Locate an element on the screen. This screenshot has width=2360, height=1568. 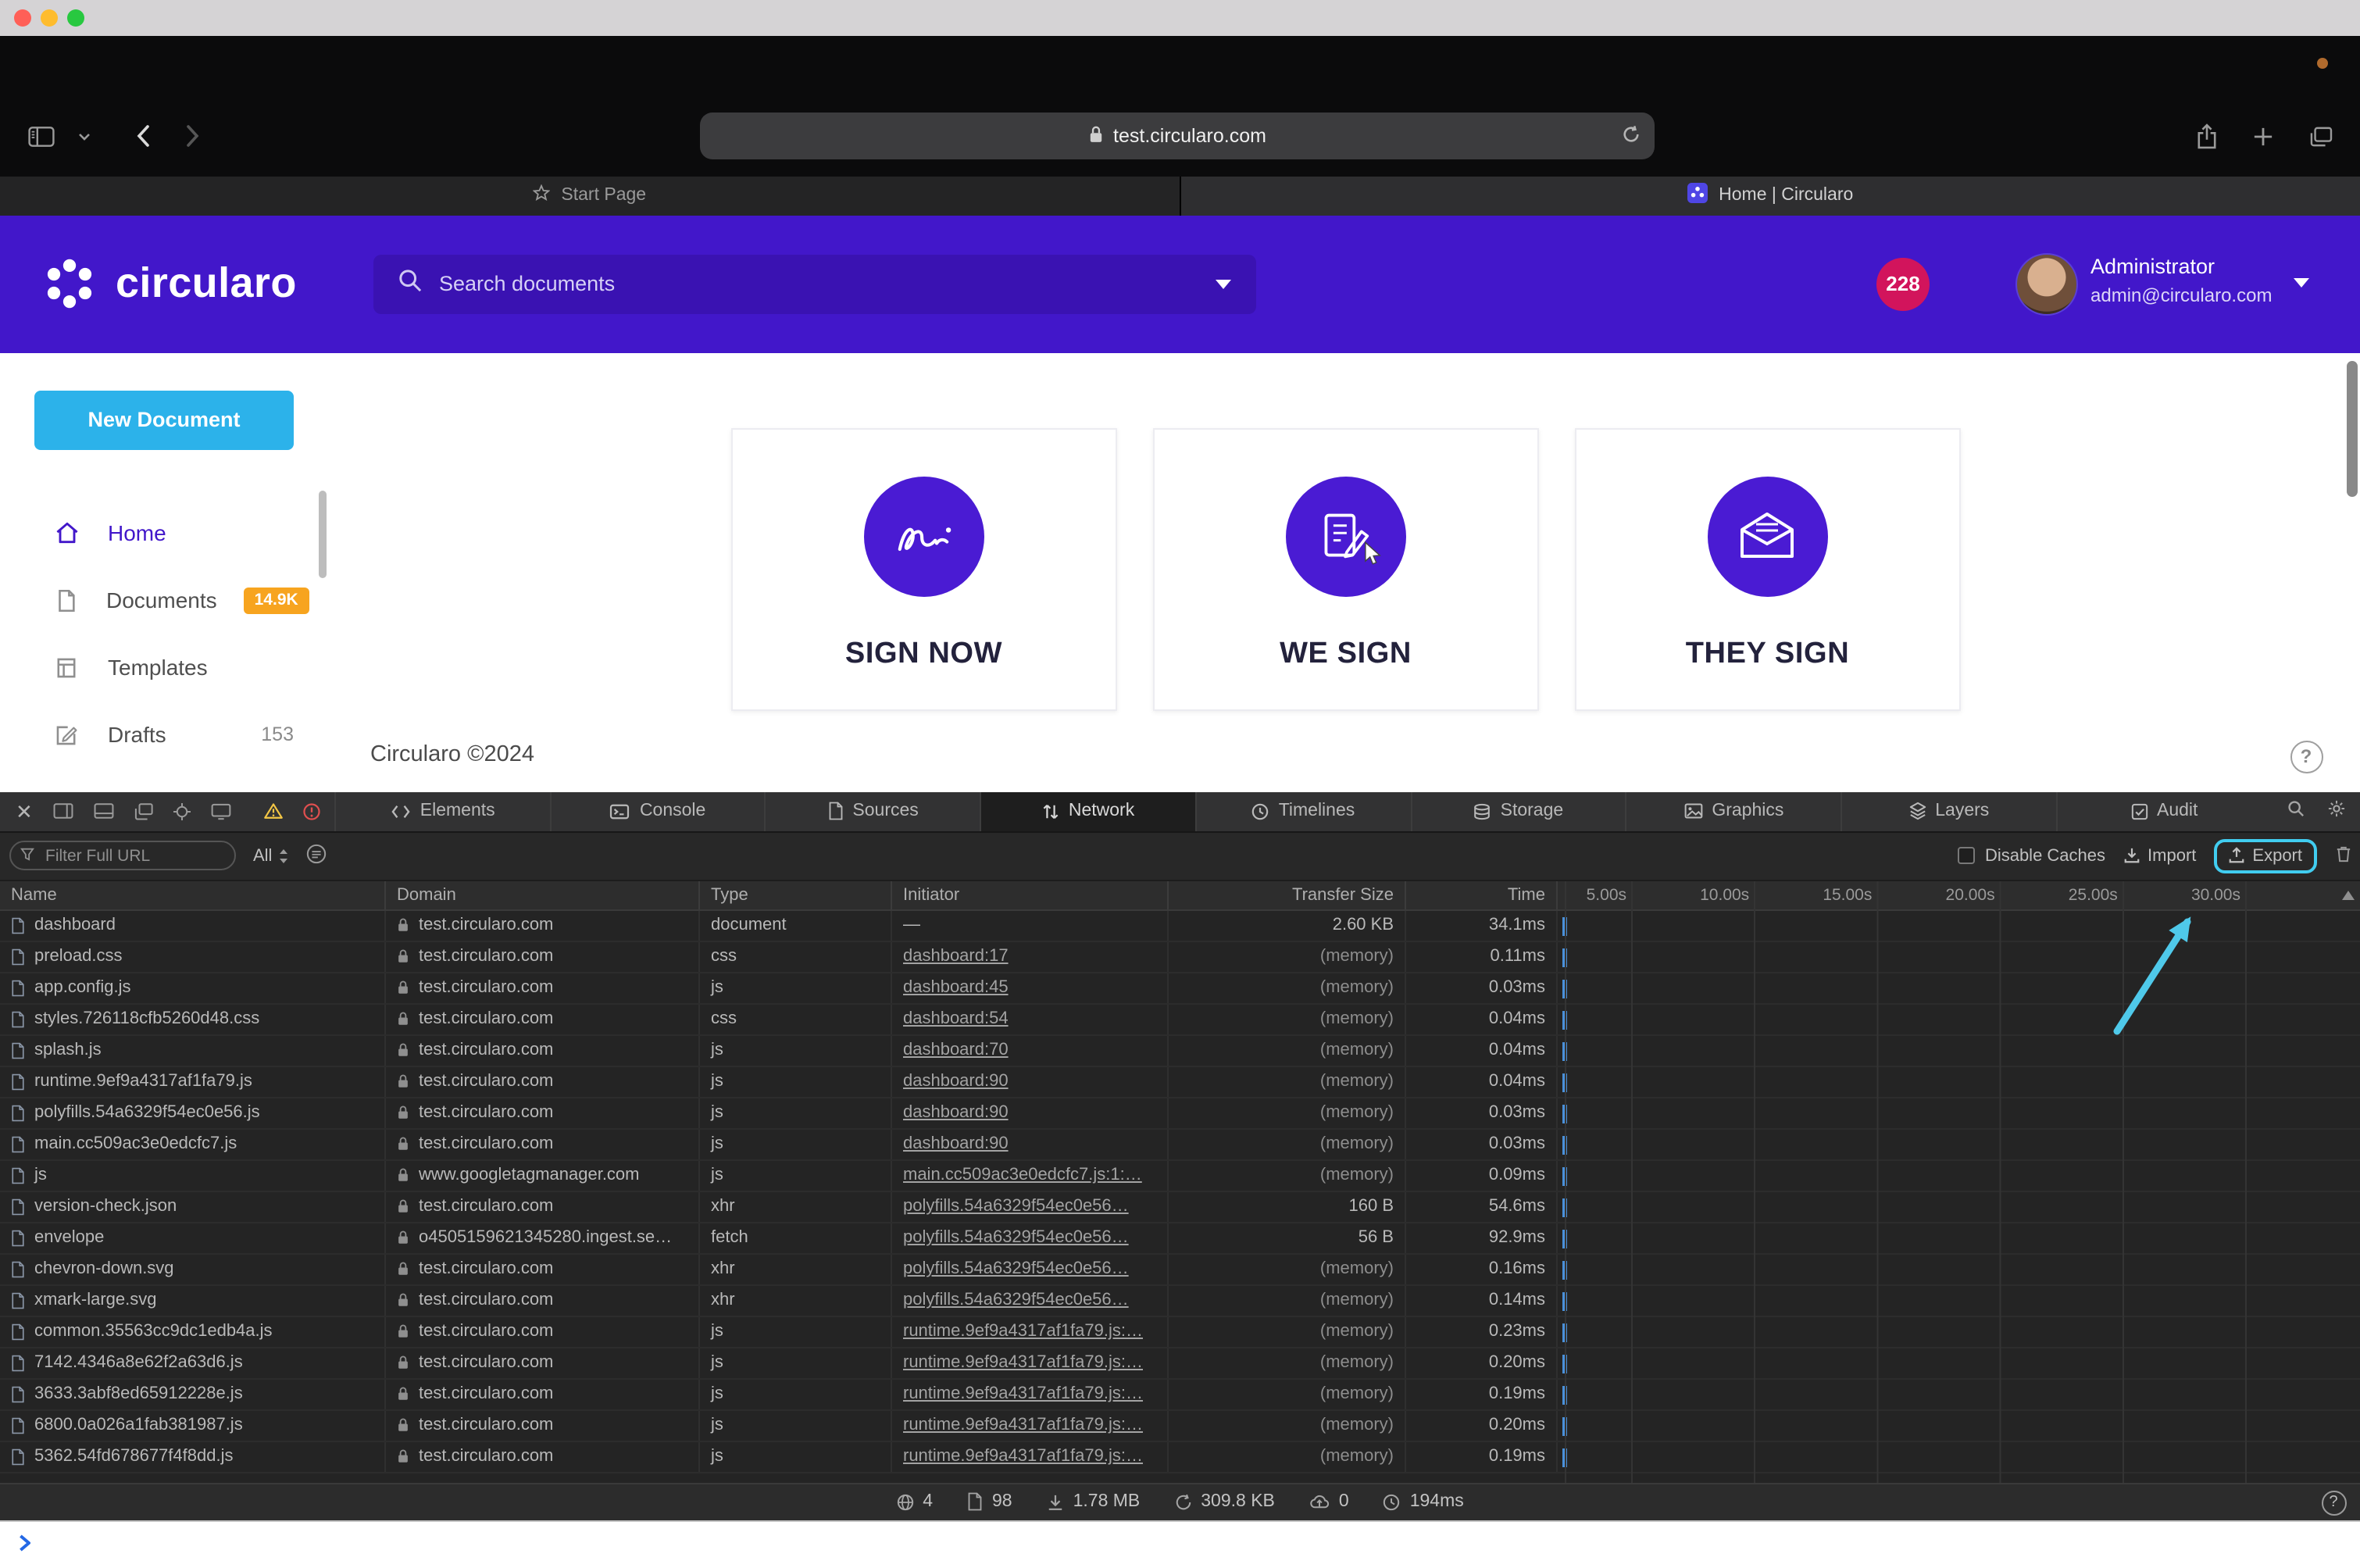
inspector-tab-timelines: Timelines is located at coordinates (1302, 810).